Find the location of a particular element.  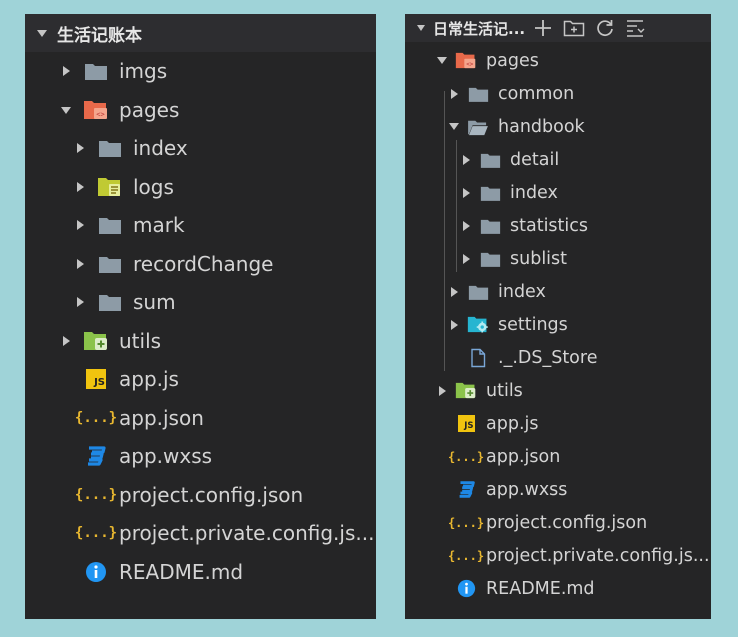

tree-item-index-2: index is located at coordinates (558, 291).